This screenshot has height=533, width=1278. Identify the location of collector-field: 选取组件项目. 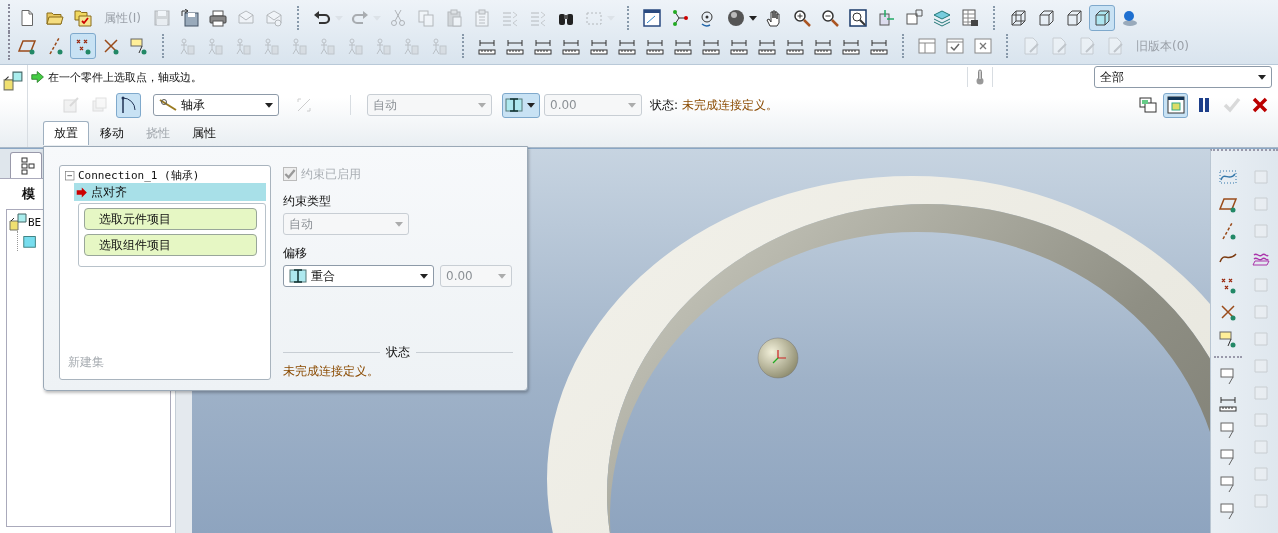
(170, 245).